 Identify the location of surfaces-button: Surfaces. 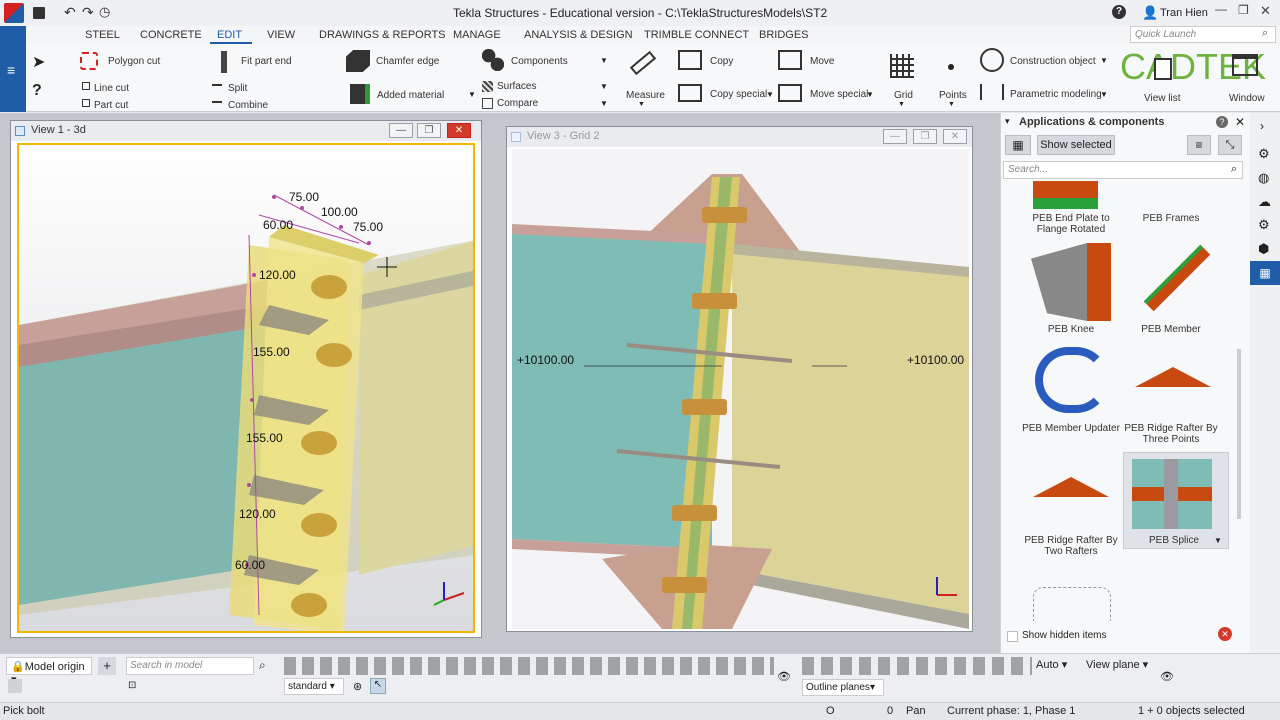
(516, 86).